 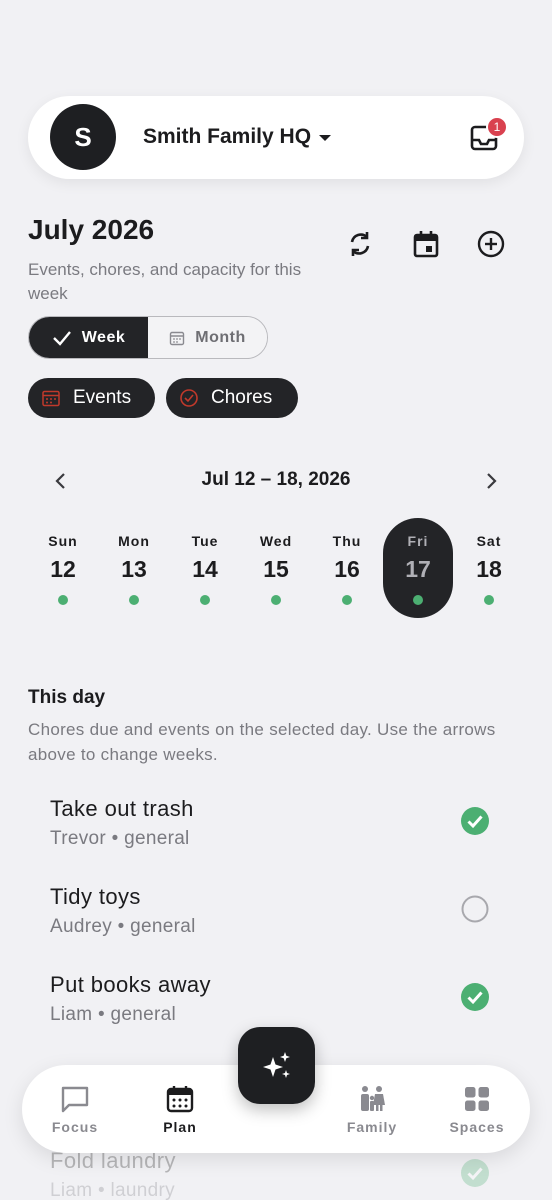 I want to click on chore-title: Take out trash, so click(x=122, y=808).